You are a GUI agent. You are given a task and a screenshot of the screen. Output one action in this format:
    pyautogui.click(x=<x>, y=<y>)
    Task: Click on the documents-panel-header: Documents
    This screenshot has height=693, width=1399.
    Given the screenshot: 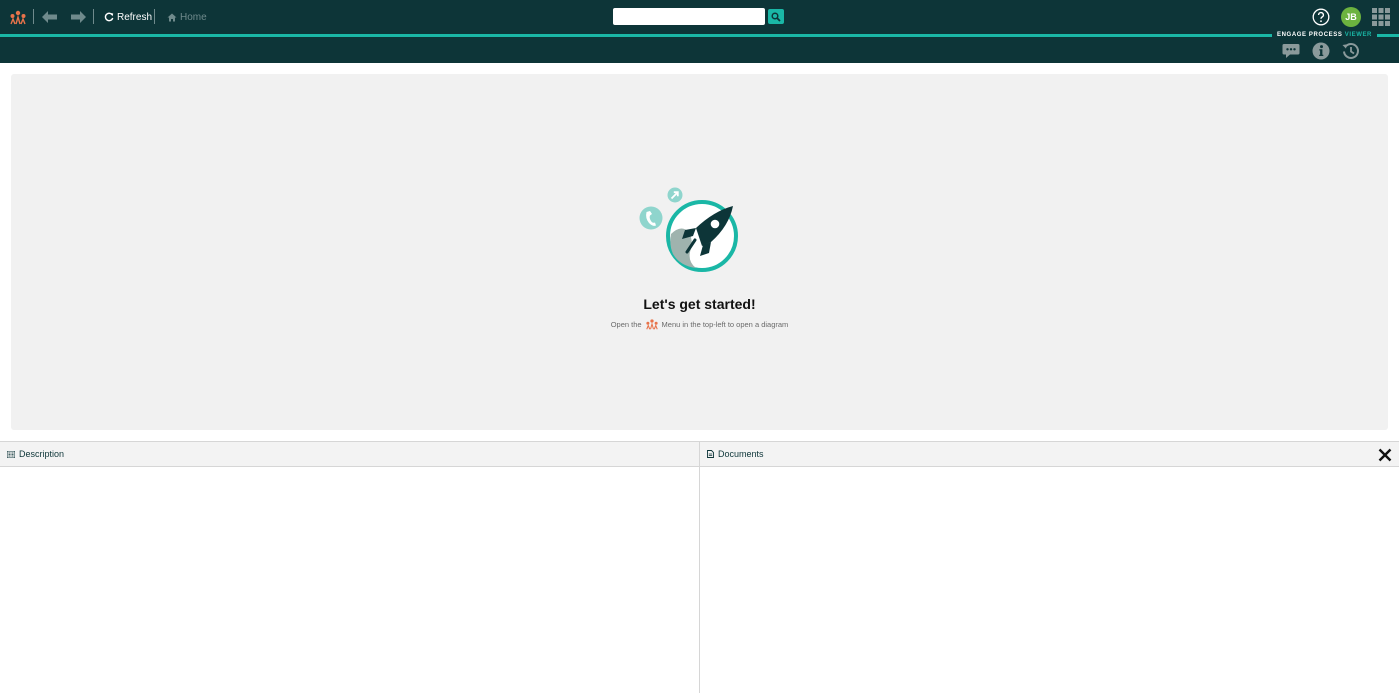 What is the action you would take?
    pyautogui.click(x=1049, y=454)
    